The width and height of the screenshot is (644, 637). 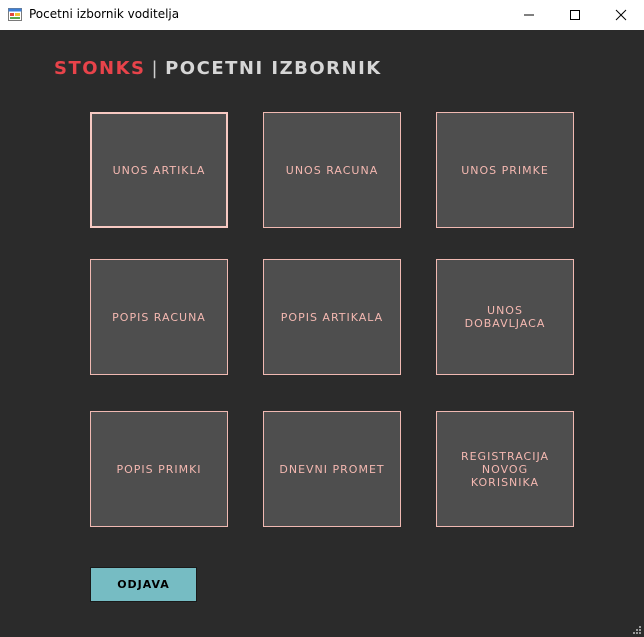 What do you see at coordinates (505, 170) in the screenshot?
I see `unos-primke-button: UNOS PRIMKE` at bounding box center [505, 170].